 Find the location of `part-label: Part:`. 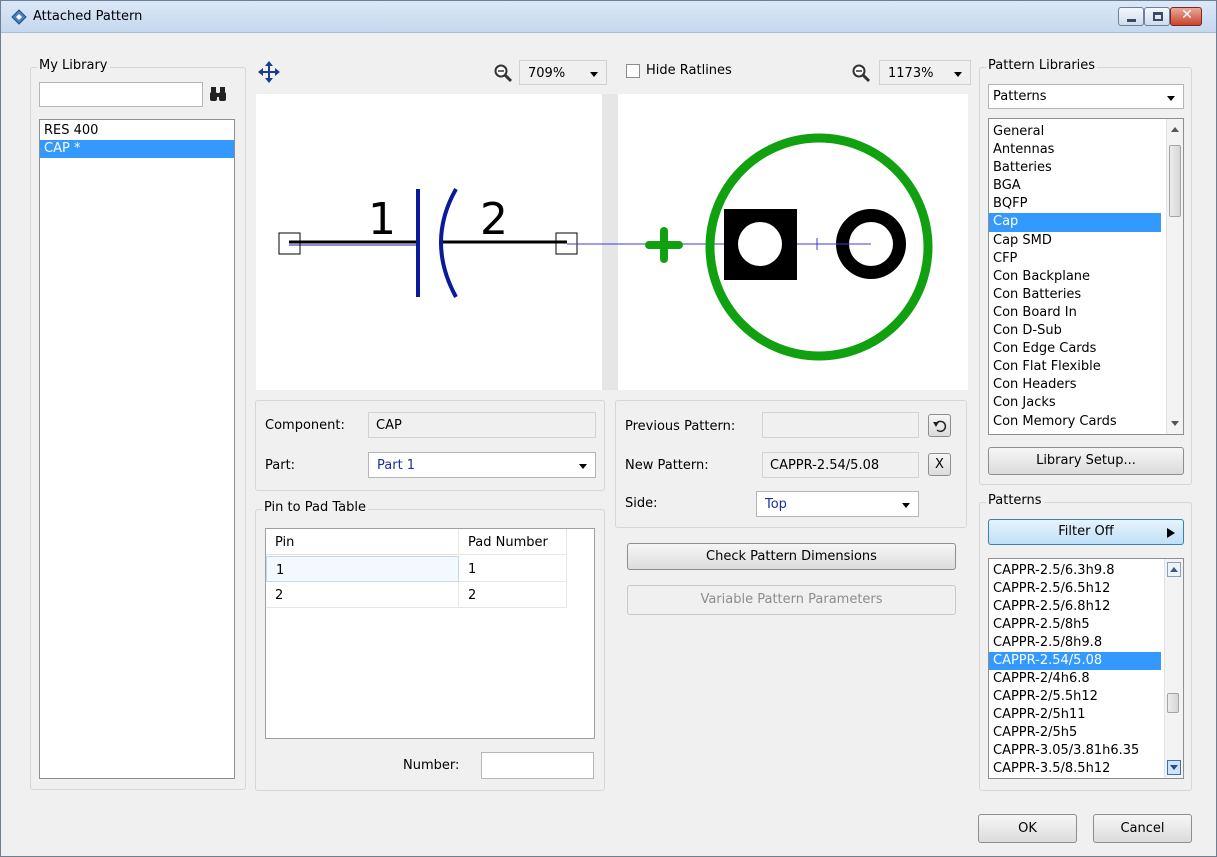

part-label: Part: is located at coordinates (280, 465).